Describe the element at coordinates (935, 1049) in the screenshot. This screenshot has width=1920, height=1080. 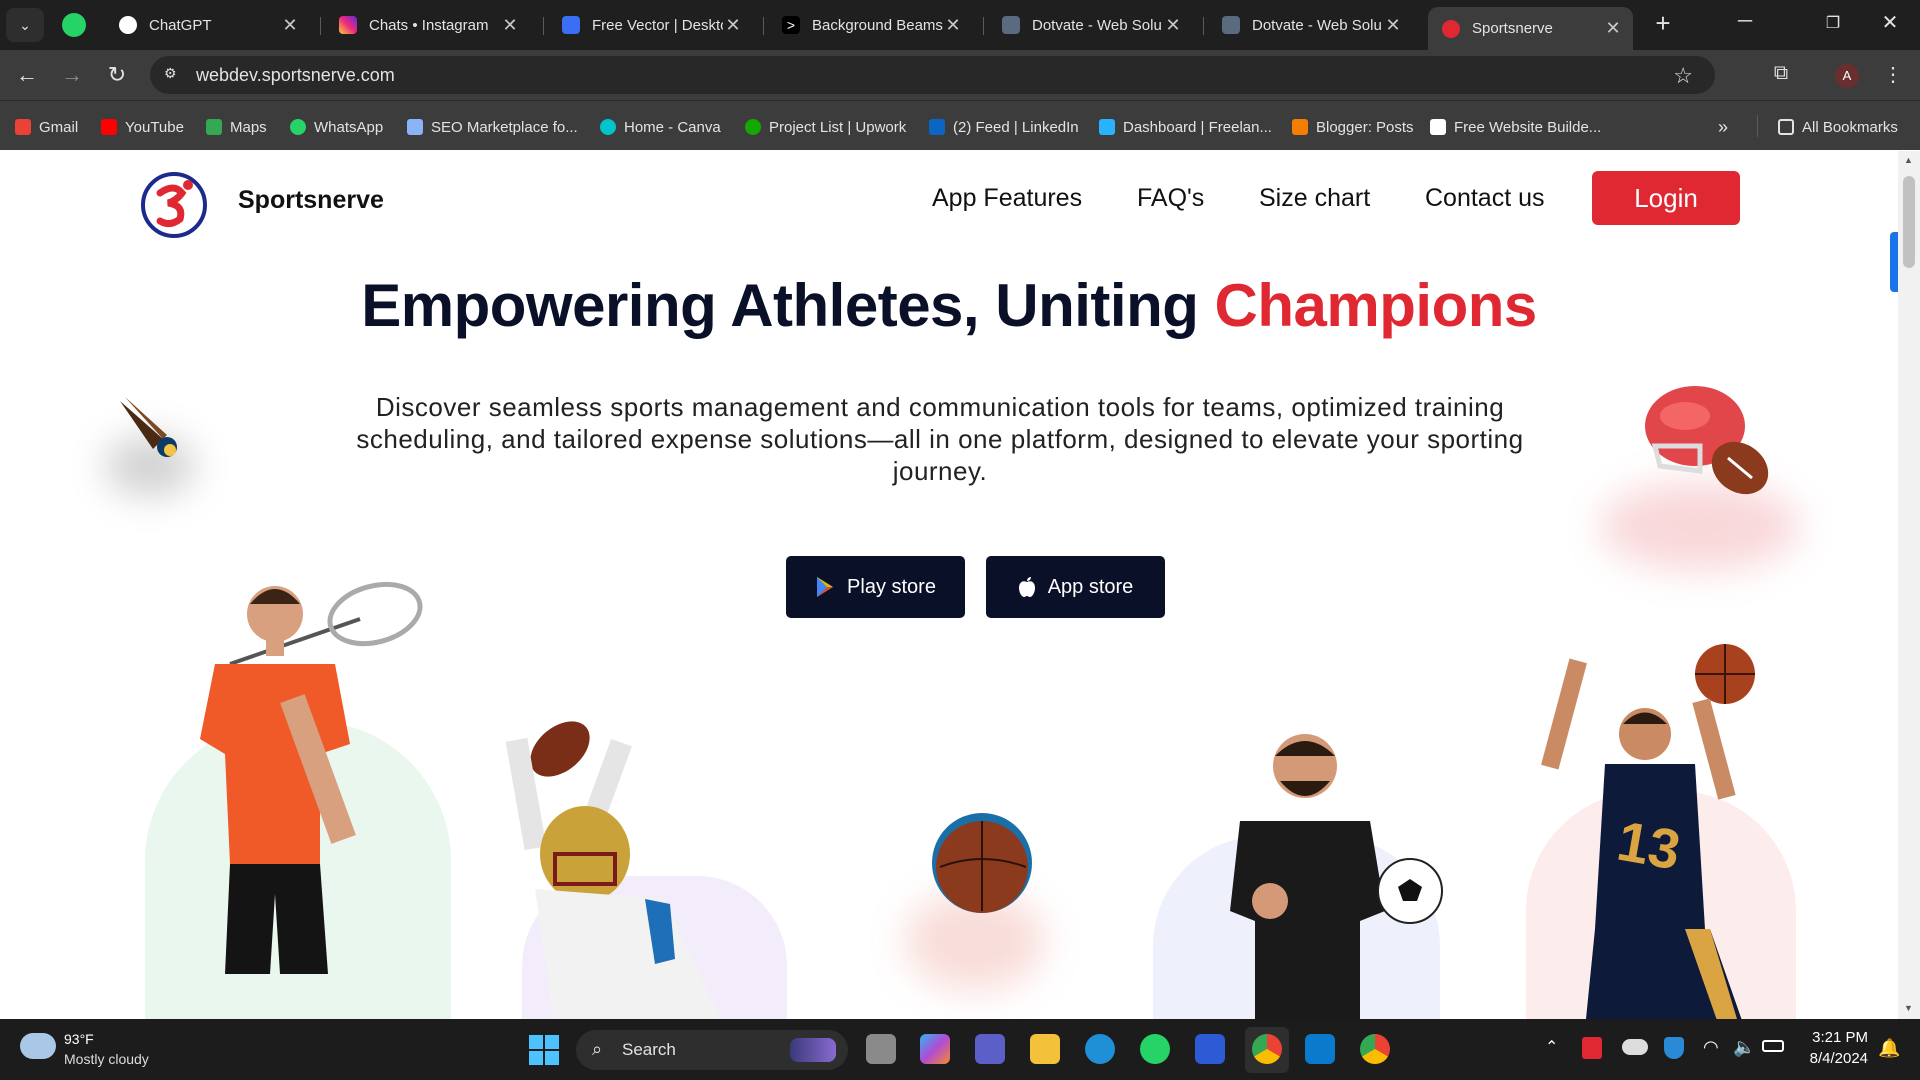
I see `copilot-icon` at that location.